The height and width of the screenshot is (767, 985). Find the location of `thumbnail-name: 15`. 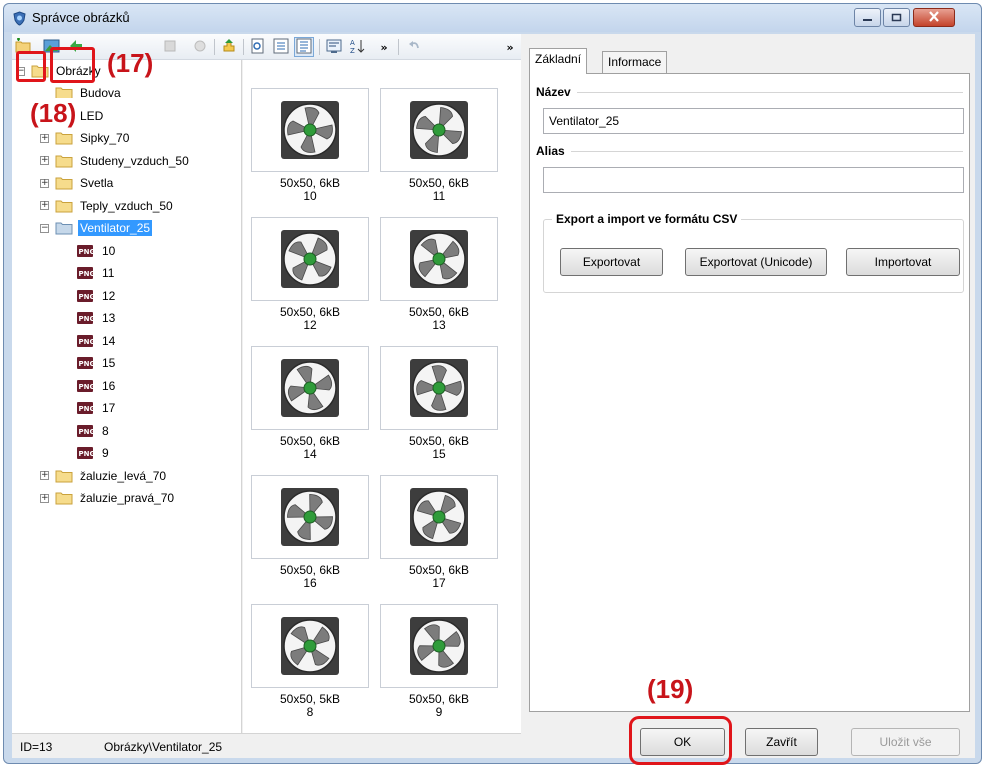

thumbnail-name: 15 is located at coordinates (439, 454).